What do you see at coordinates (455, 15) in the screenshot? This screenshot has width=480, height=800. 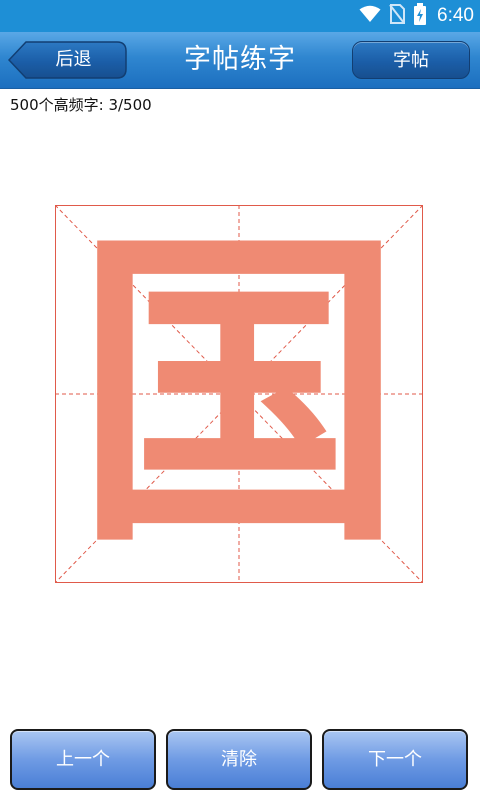 I see `status-time: 6:40` at bounding box center [455, 15].